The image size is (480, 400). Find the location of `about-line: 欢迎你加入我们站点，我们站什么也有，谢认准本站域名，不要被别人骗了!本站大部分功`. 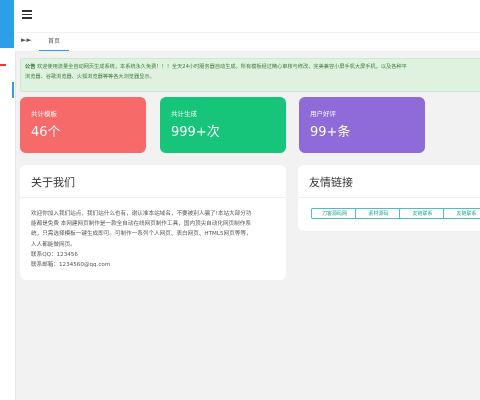

about-line: 欢迎你加入我们站点，我们站什么也有，谢认准本站域名，不要被别人骗了!本站大部分功 is located at coordinates (141, 214).